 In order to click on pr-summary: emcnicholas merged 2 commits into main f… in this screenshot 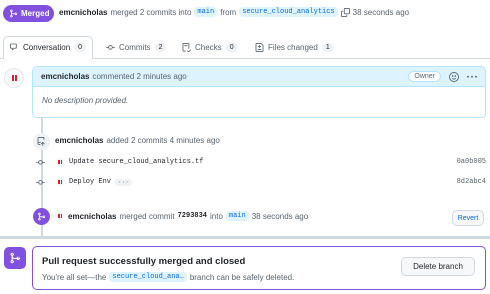, I will do `click(234, 12)`.